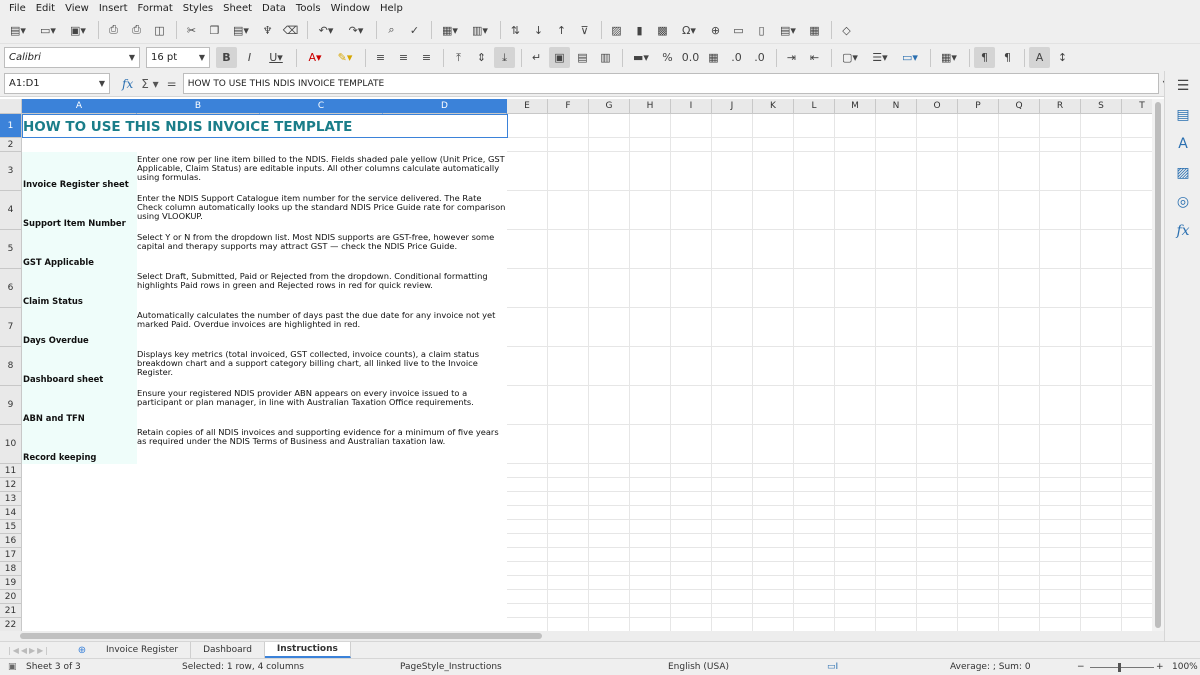  What do you see at coordinates (35, 650) in the screenshot?
I see `sheet-navigation-icon: |◀◀▶▶|` at bounding box center [35, 650].